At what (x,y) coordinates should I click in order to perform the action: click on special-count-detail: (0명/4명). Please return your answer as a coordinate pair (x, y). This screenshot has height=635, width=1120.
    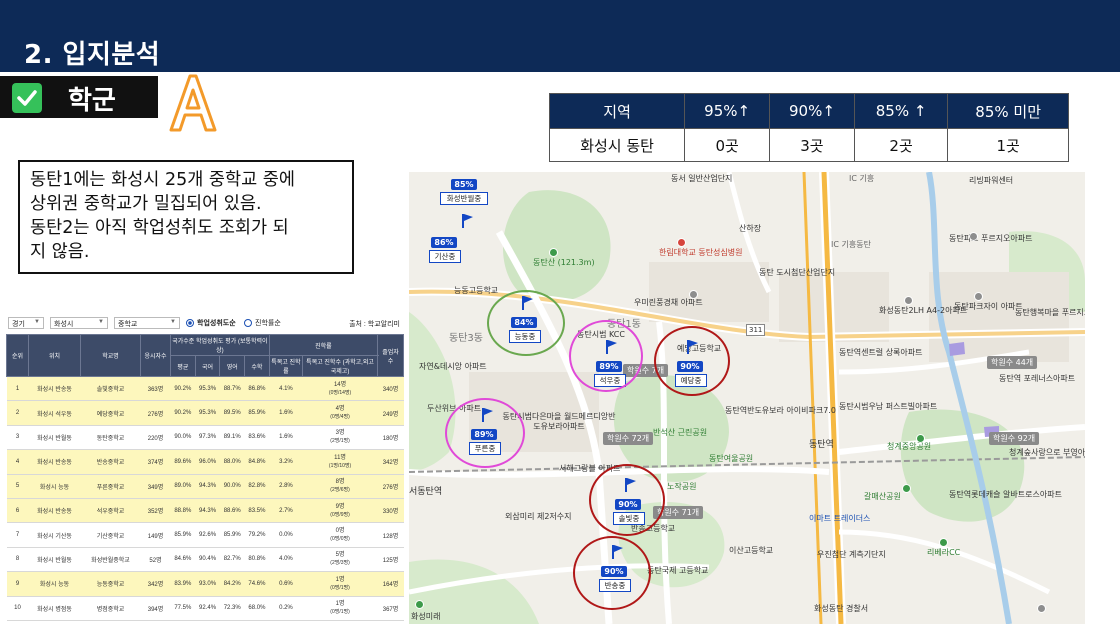
    Looking at the image, I should click on (340, 417).